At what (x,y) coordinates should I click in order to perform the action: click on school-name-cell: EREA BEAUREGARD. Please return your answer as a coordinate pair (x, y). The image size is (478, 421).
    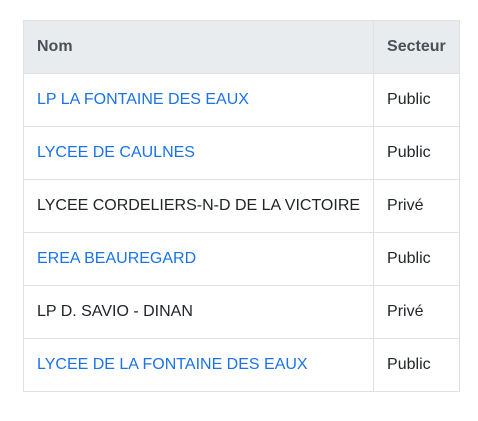
    Looking at the image, I should click on (198, 259).